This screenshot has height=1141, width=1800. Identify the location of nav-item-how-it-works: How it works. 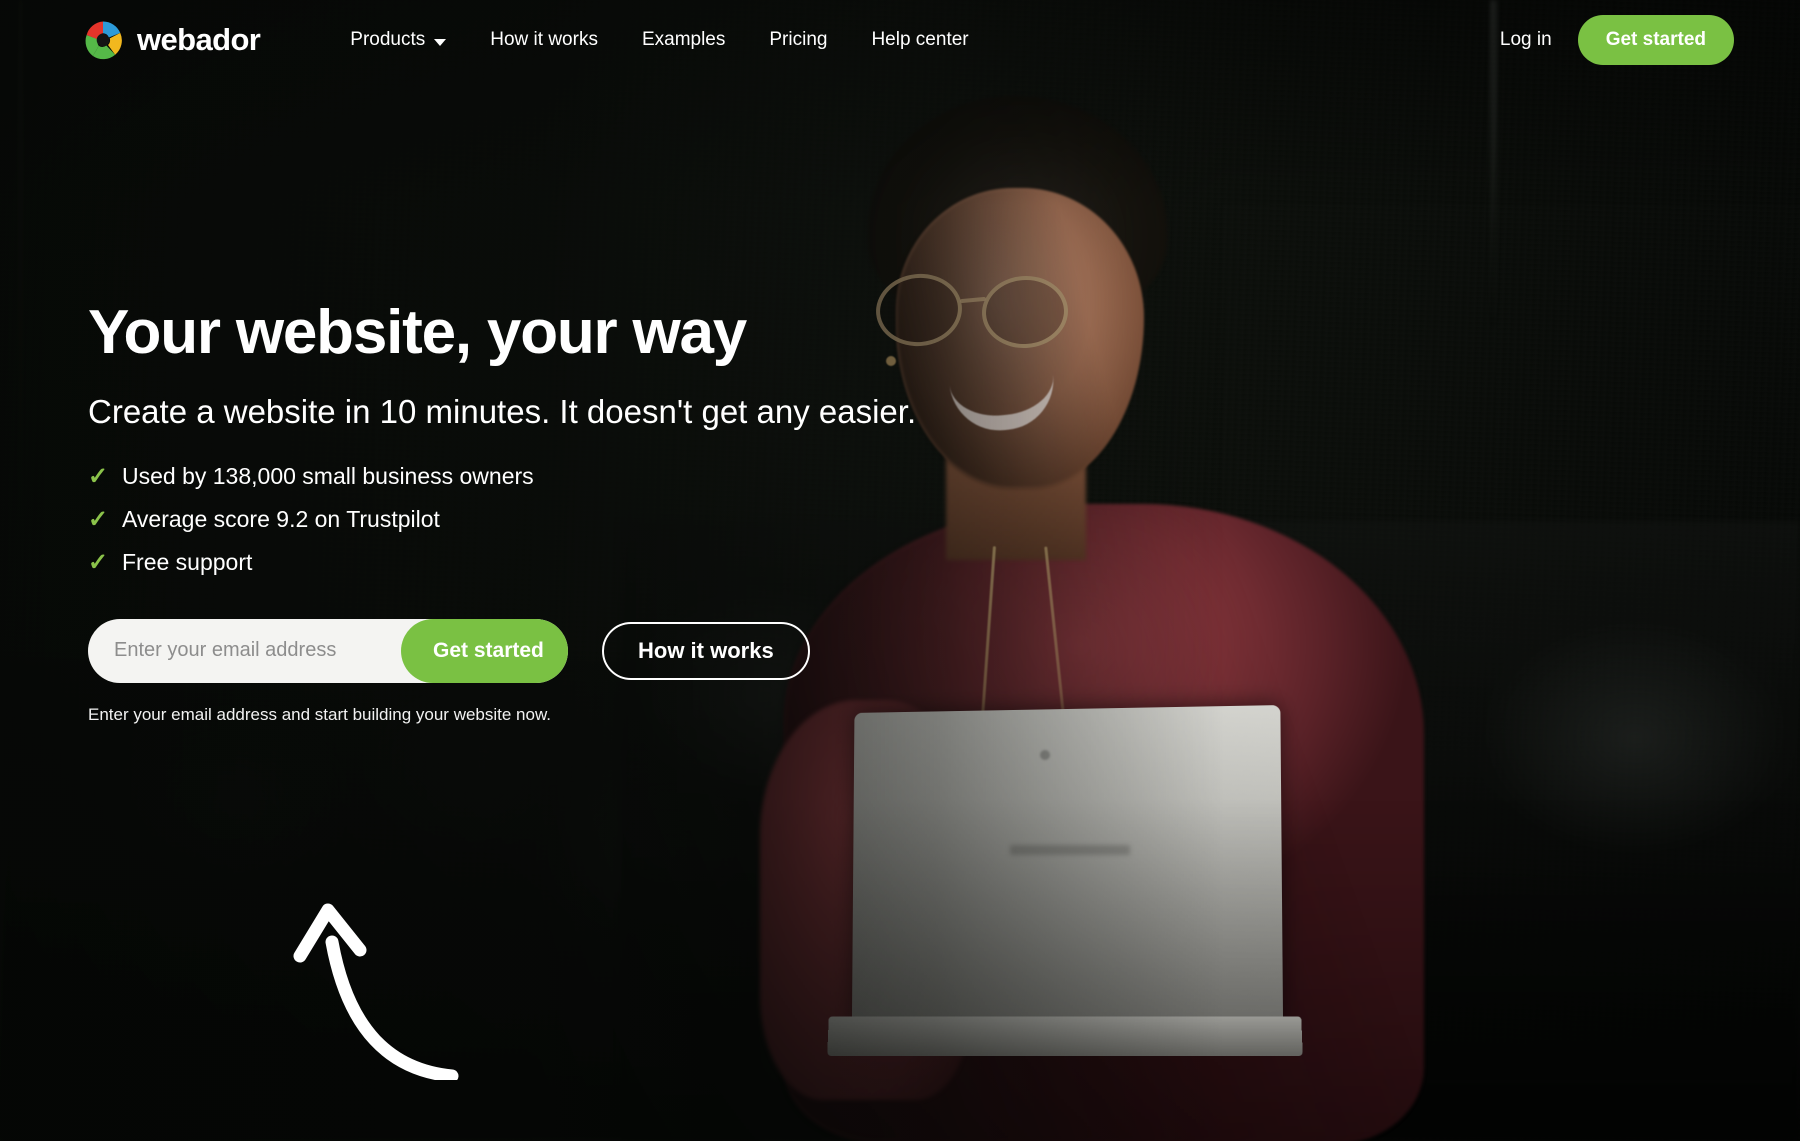
(544, 40).